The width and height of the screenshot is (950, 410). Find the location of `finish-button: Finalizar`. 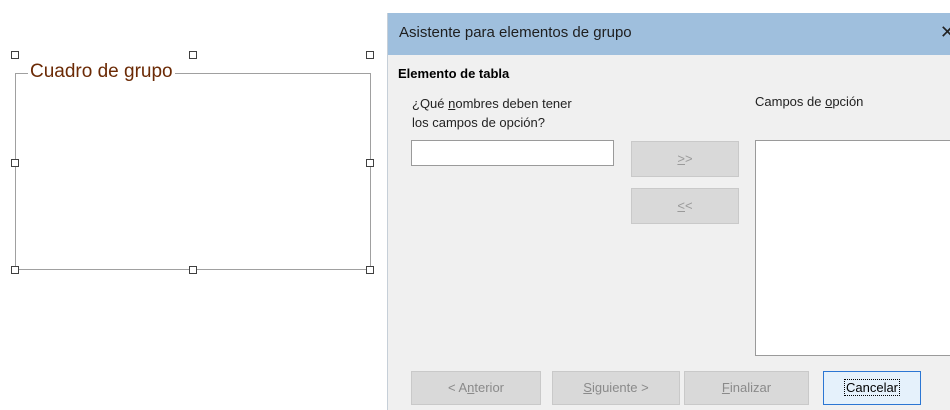

finish-button: Finalizar is located at coordinates (746, 388).